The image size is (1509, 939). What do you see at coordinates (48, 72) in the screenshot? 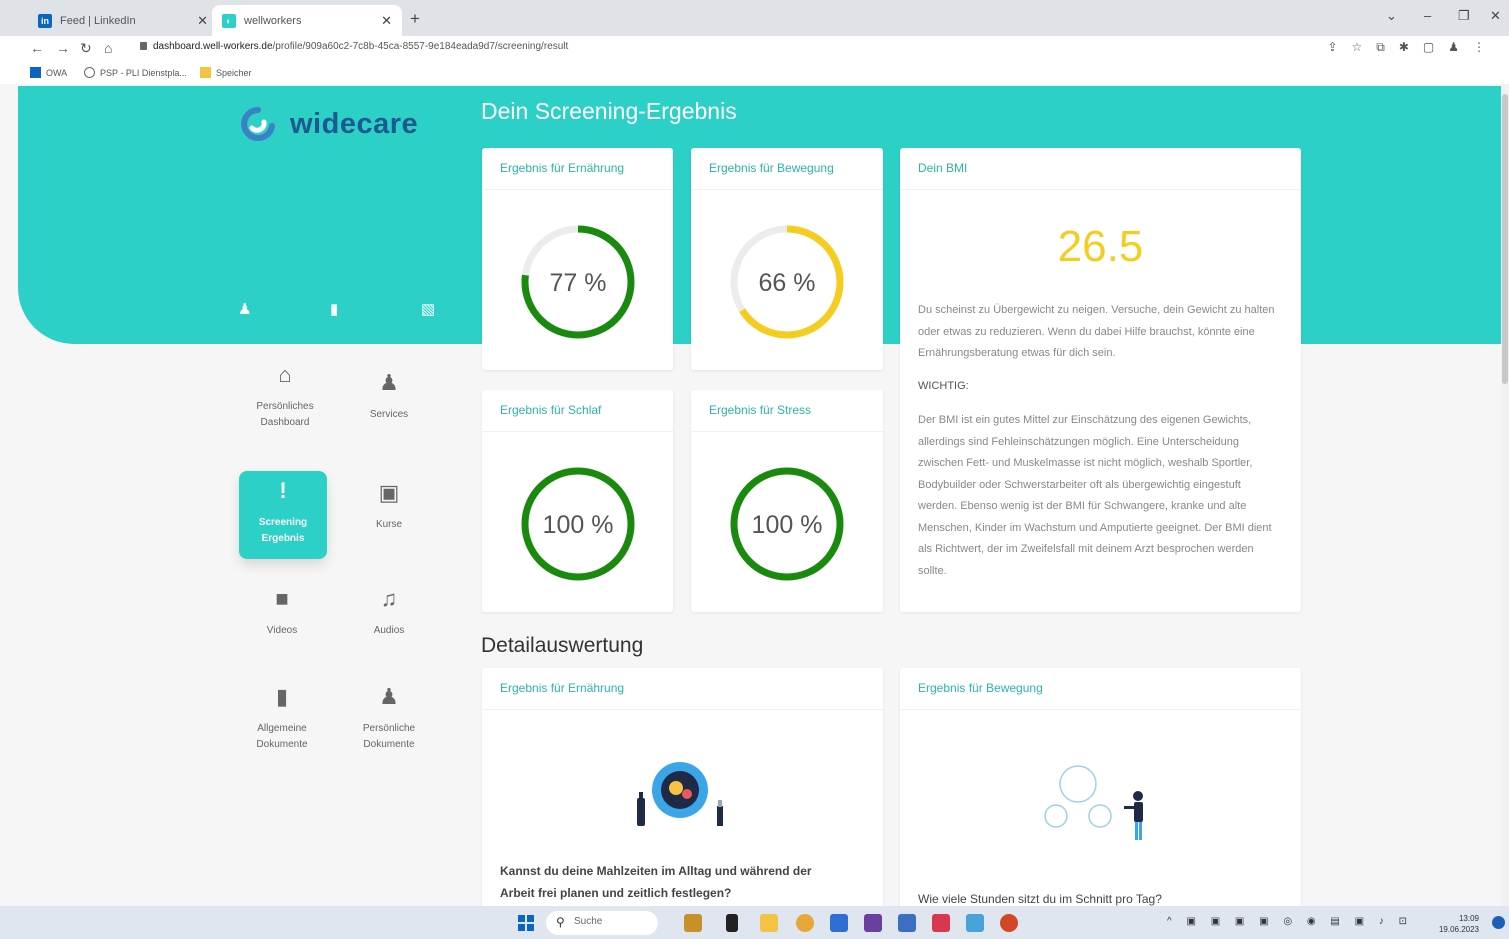
I see `bookmark-owa: OWA` at bounding box center [48, 72].